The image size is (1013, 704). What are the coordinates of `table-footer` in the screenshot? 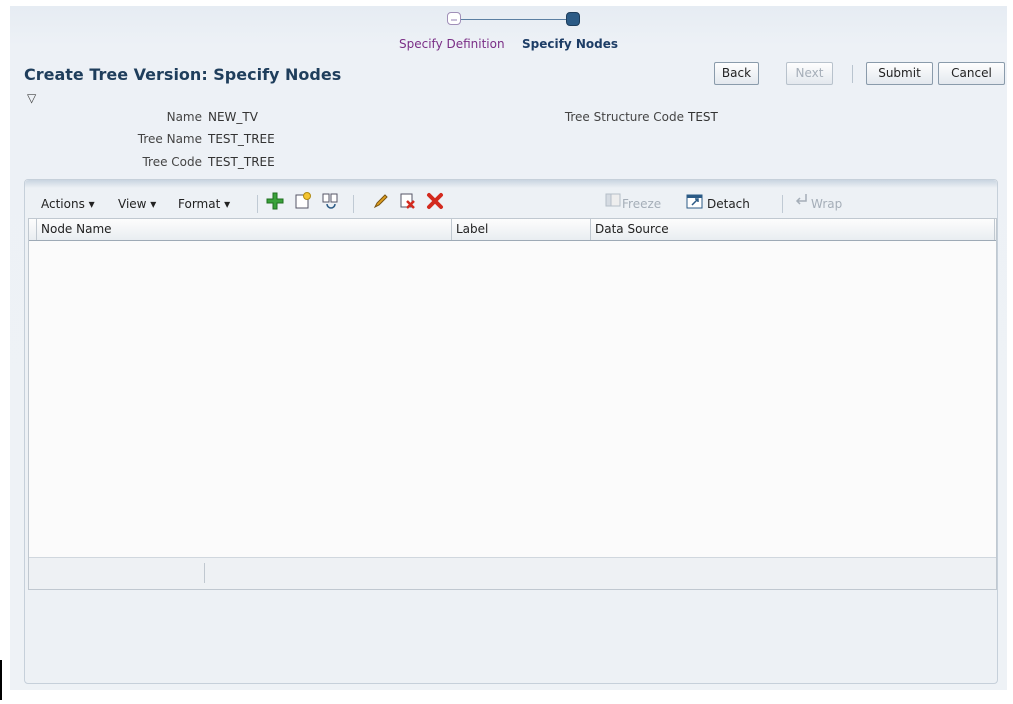 It's located at (512, 573).